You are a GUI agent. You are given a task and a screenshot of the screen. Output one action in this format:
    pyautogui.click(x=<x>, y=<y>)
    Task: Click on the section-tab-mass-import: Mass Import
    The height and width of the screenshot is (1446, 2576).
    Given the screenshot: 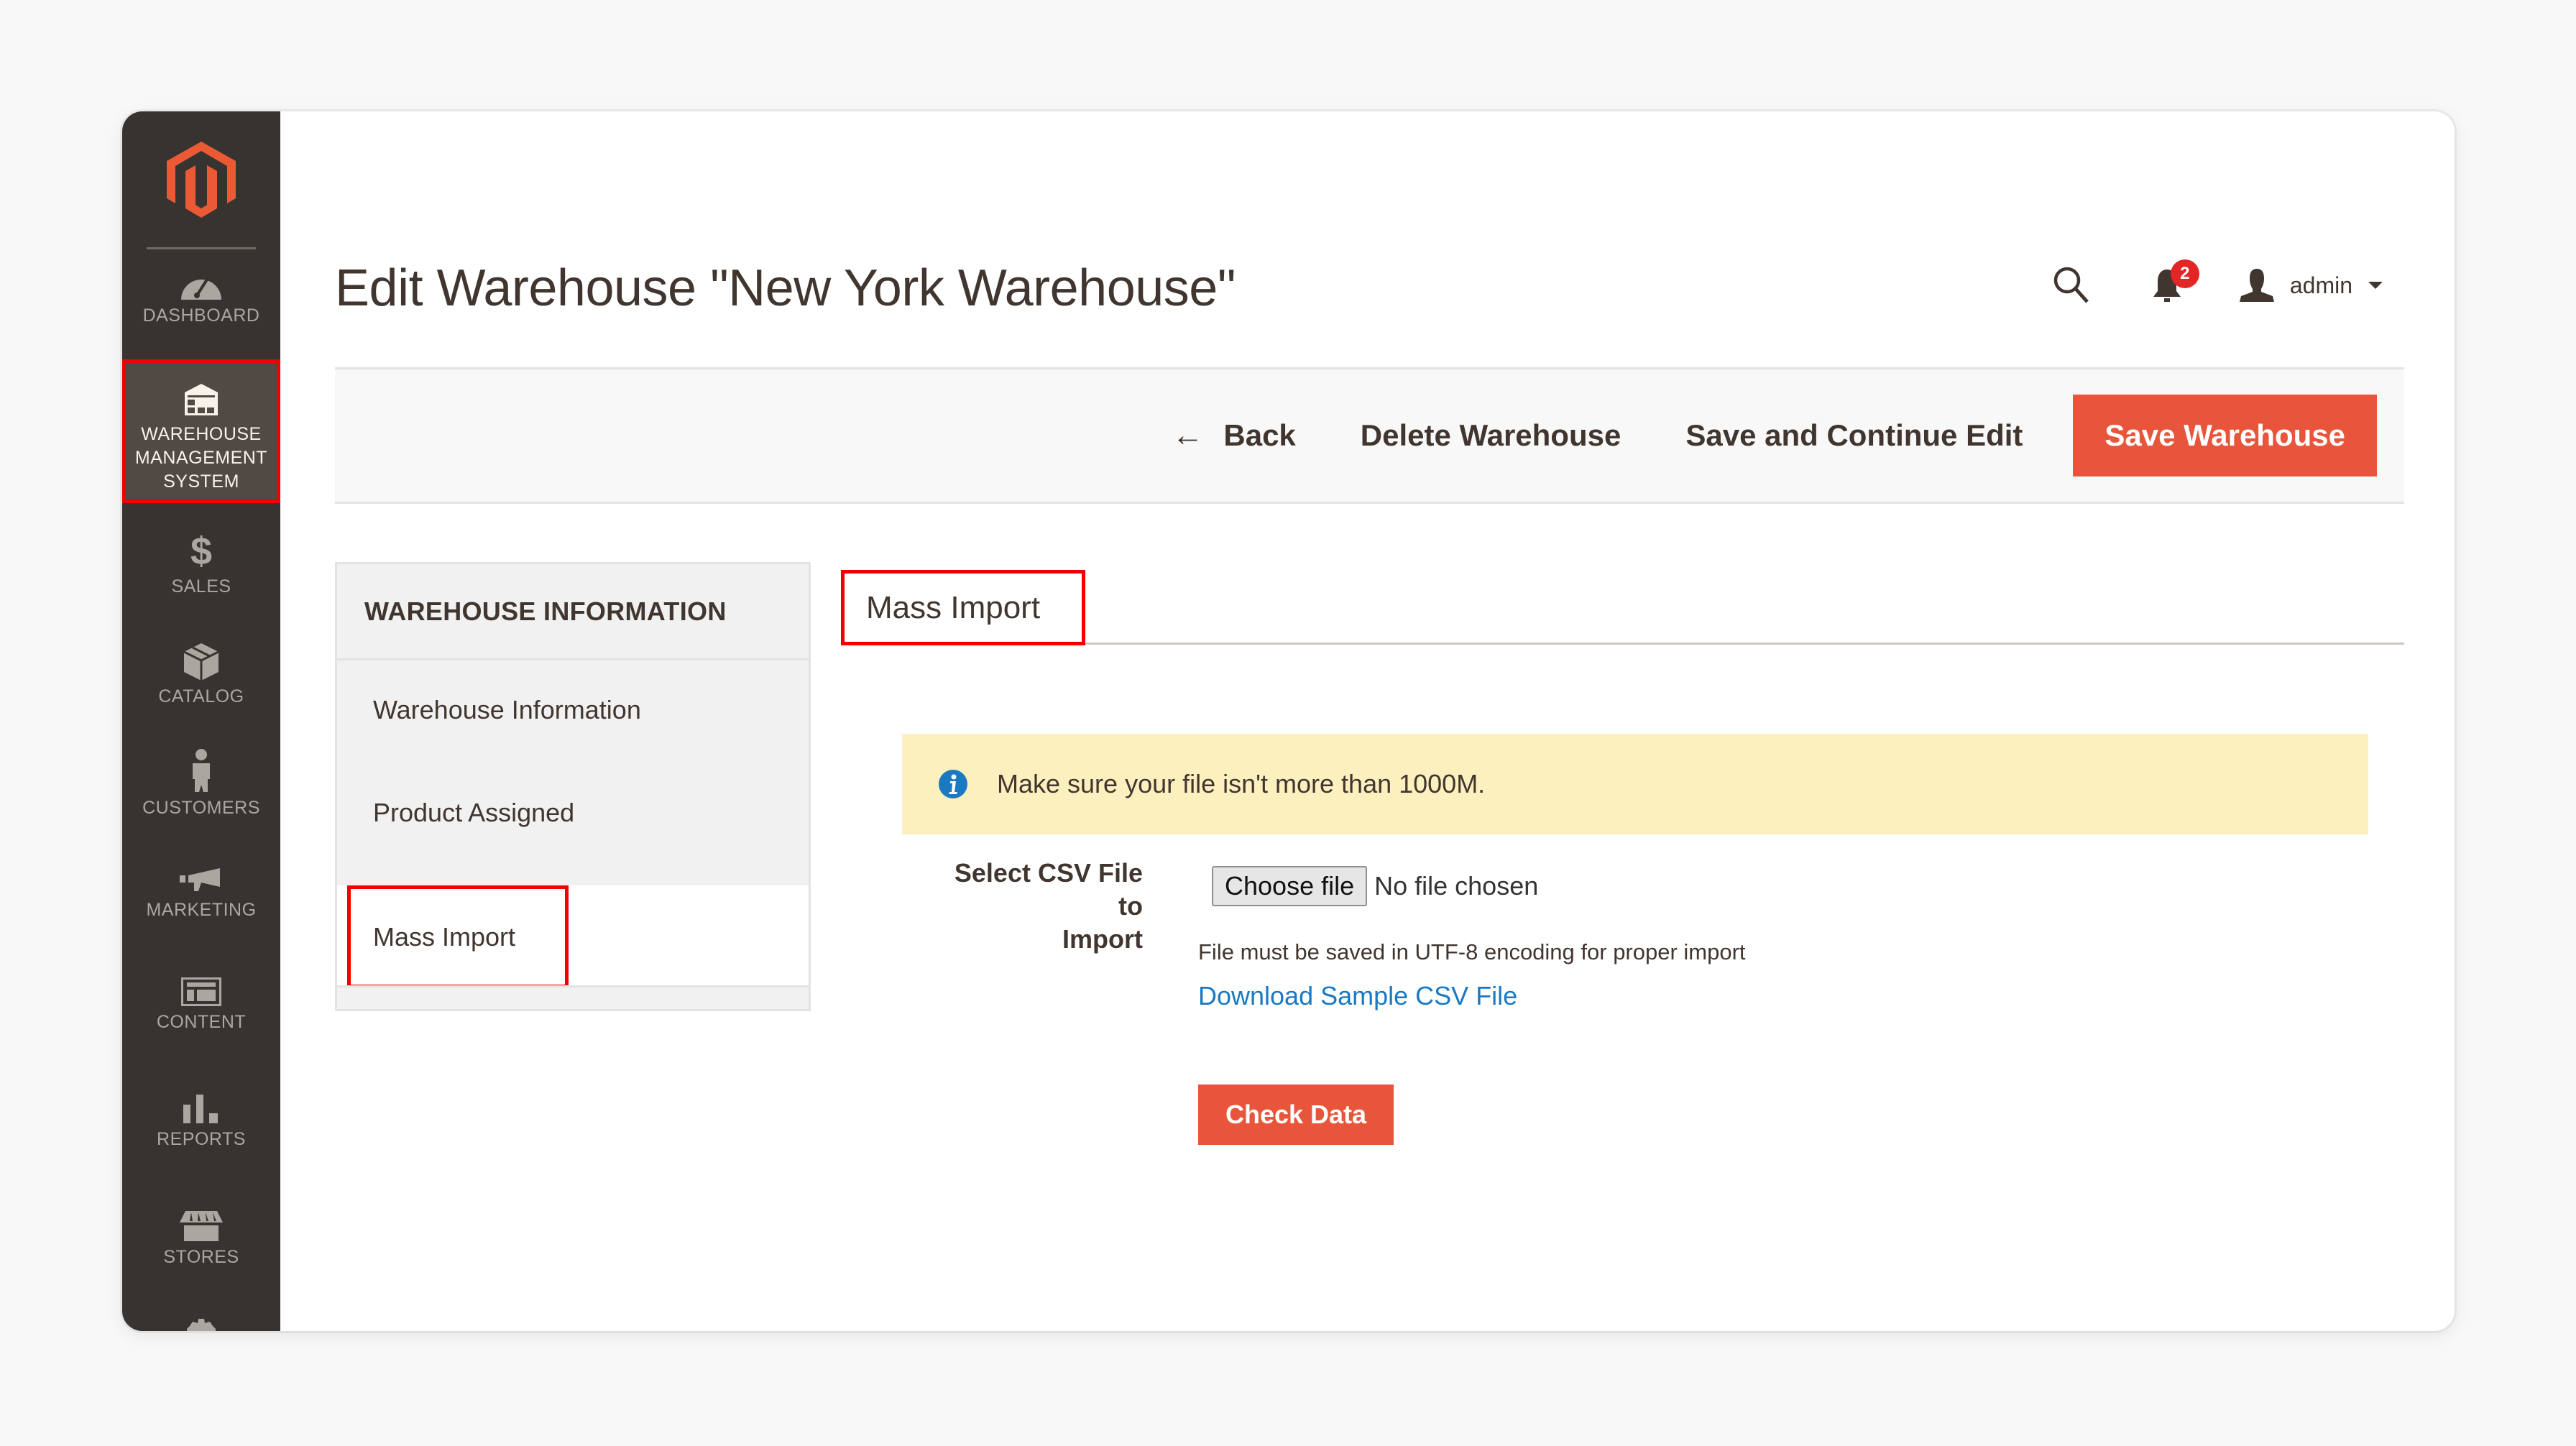 What is the action you would take?
    pyautogui.click(x=963, y=607)
    